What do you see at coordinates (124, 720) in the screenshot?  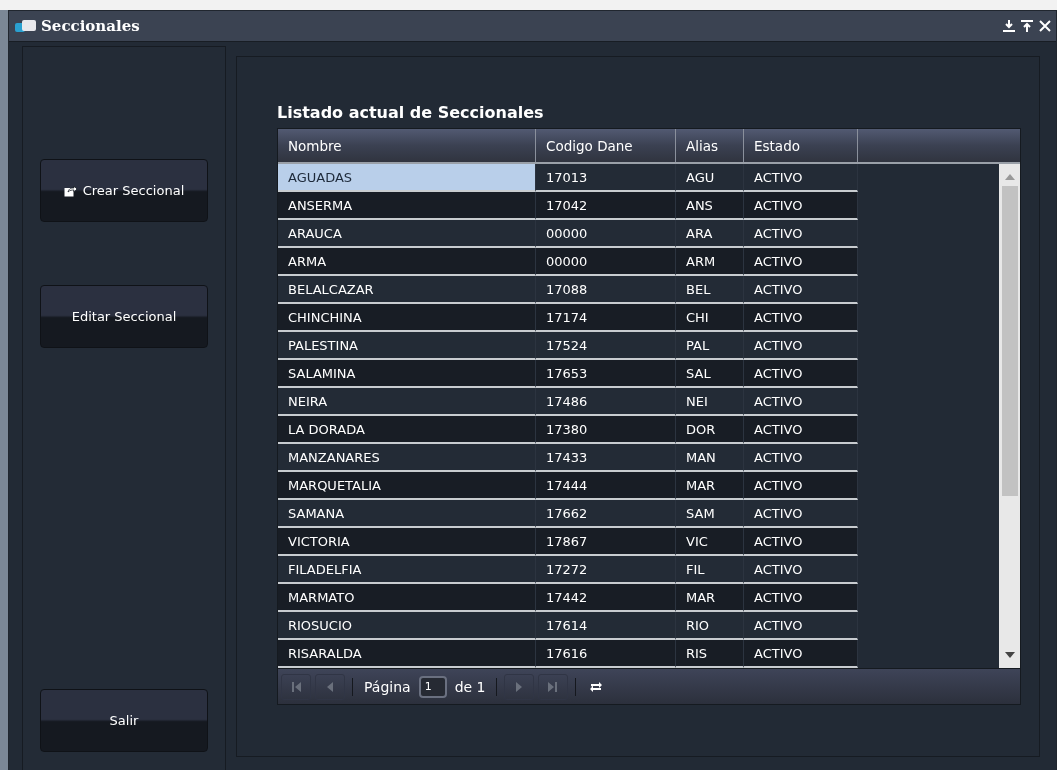 I see `exit-button: Salir` at bounding box center [124, 720].